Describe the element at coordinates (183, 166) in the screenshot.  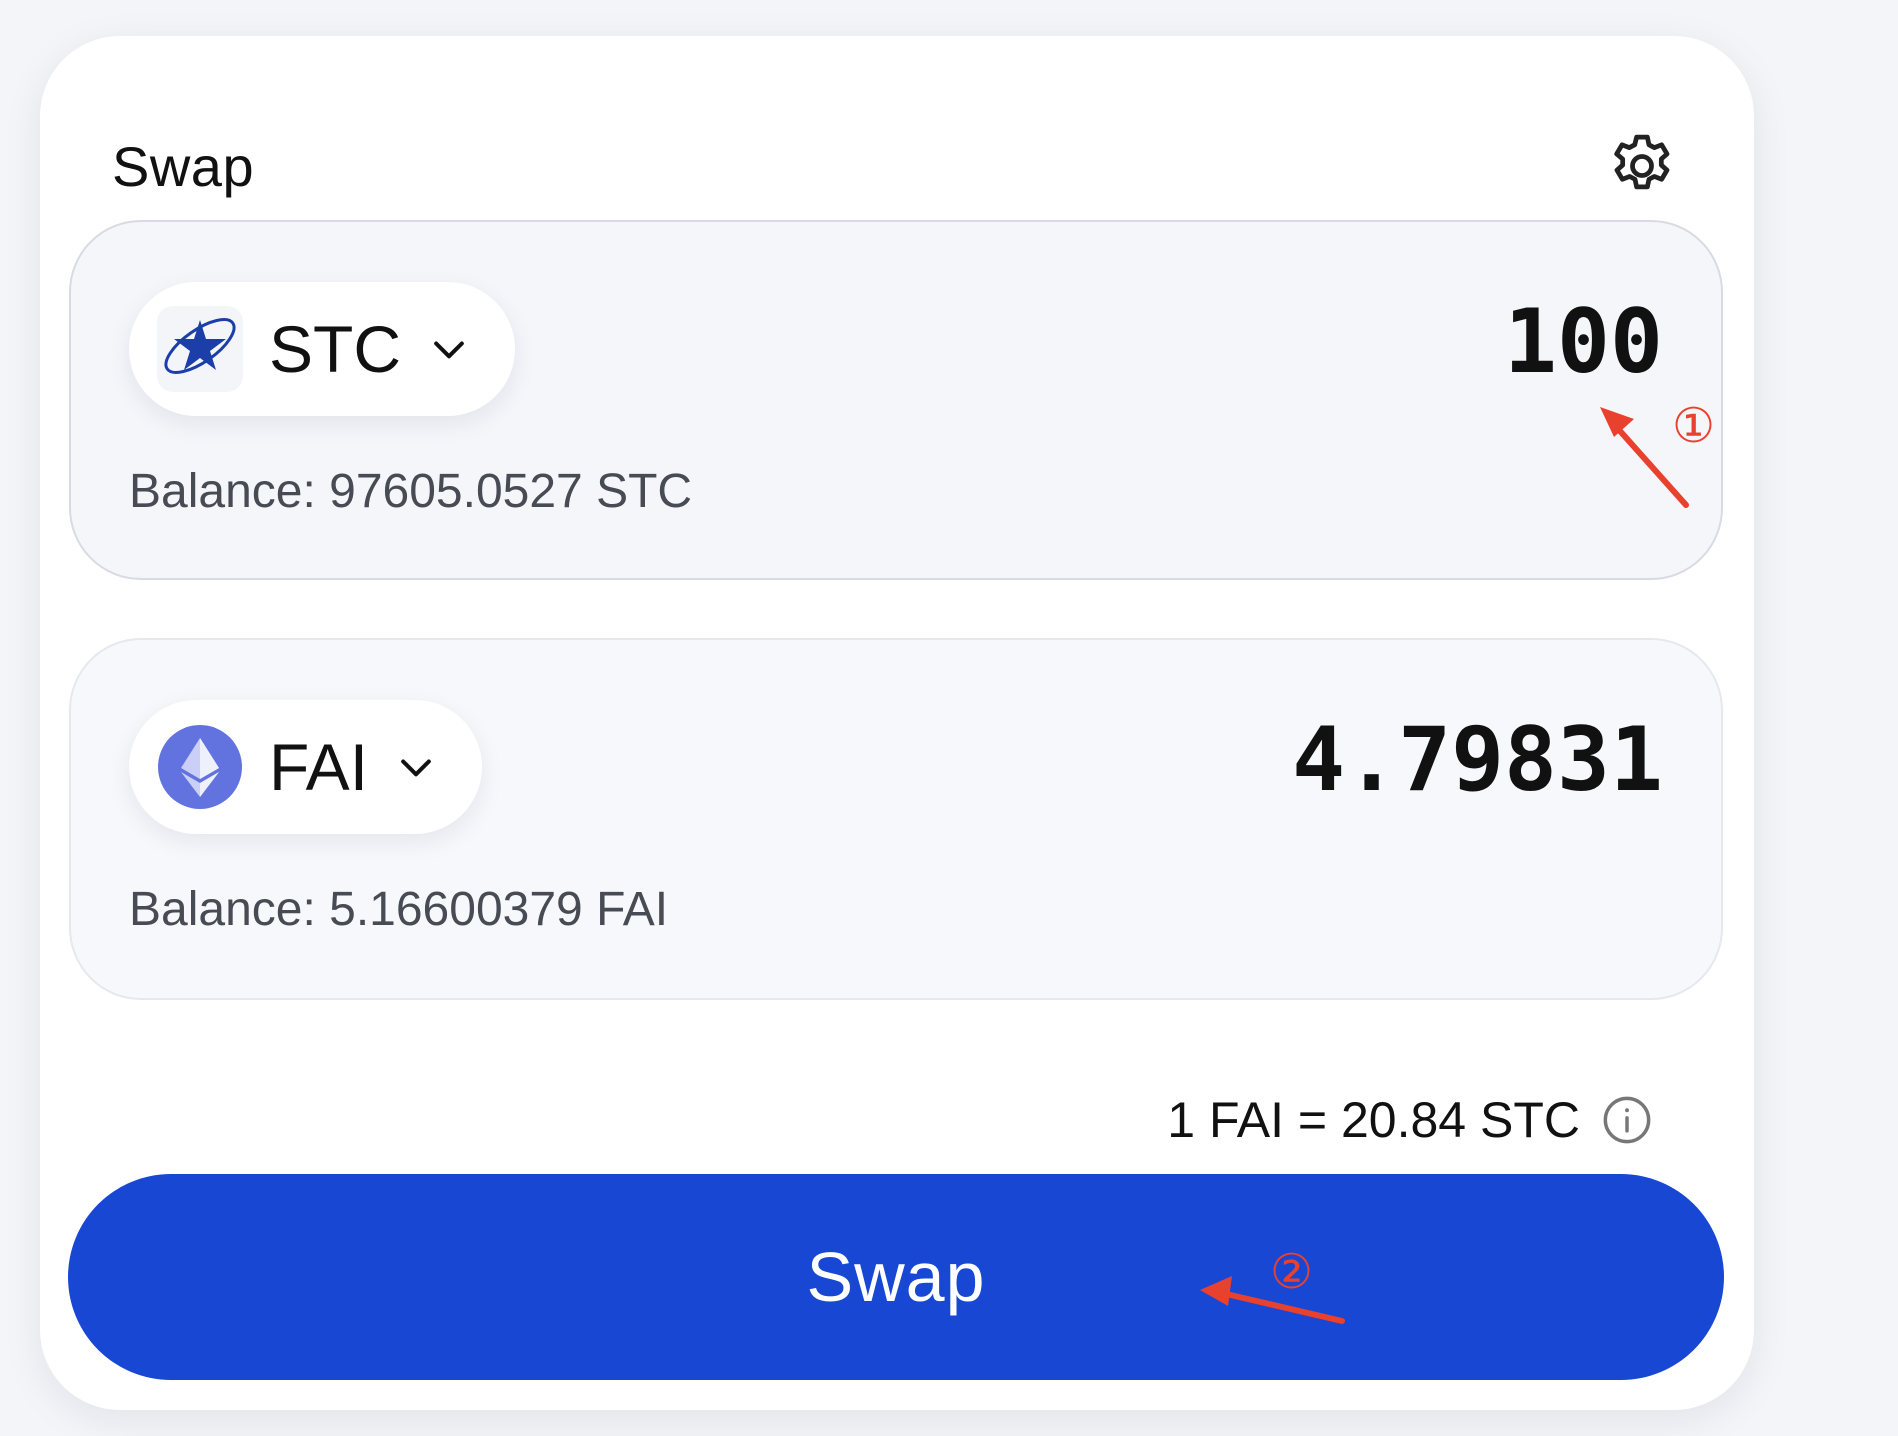
I see `page-title: Swap` at that location.